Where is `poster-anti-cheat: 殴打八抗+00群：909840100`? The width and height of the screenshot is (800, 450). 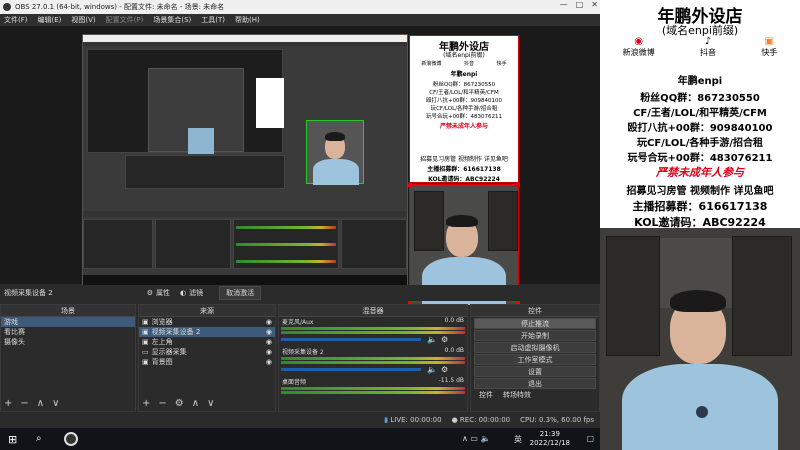
poster-anti-cheat: 殴打八抗+00群：909840100 is located at coordinates (464, 101).